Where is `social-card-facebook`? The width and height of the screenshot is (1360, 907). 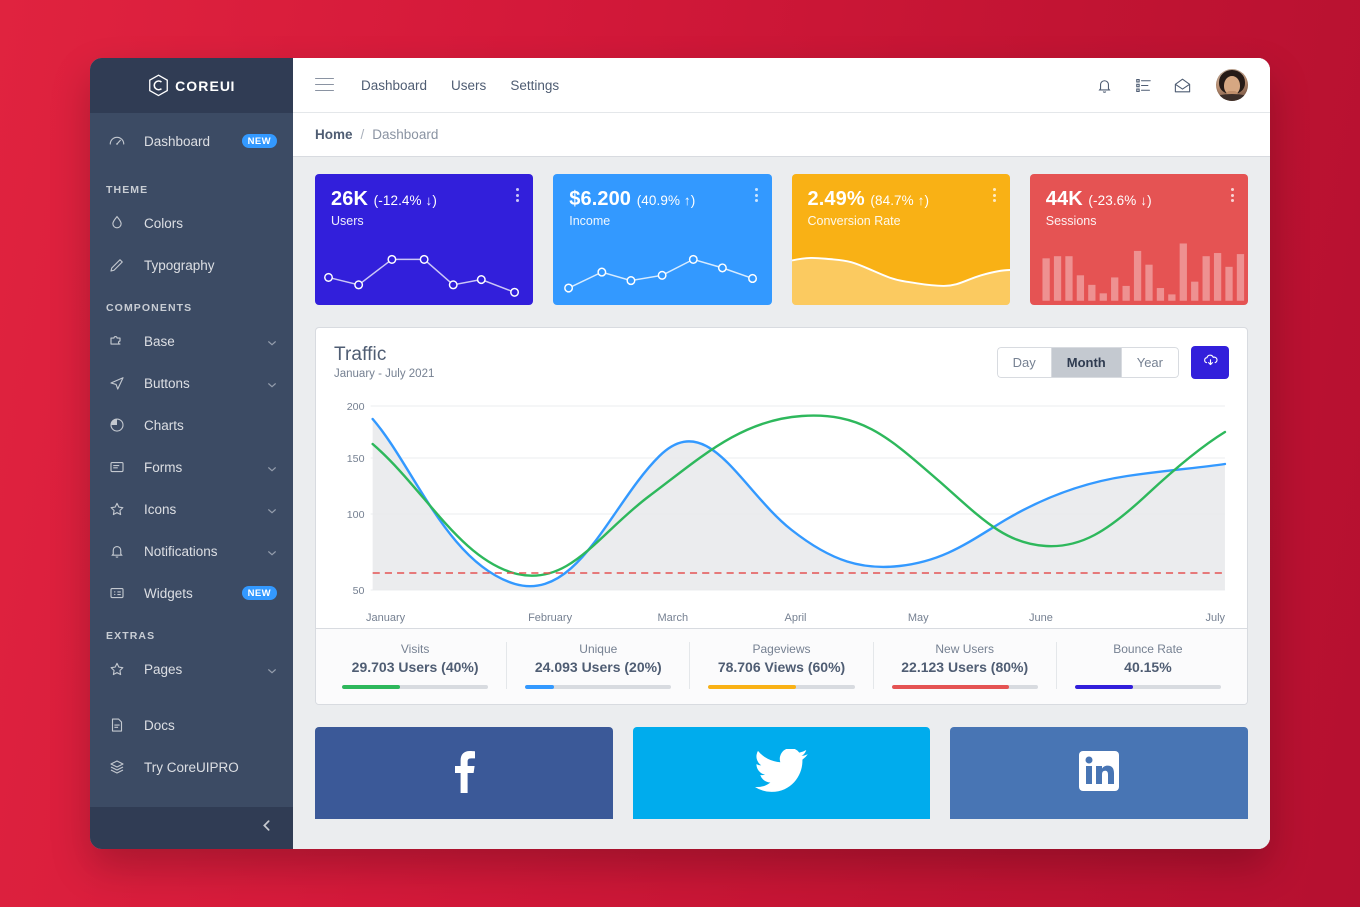
social-card-facebook is located at coordinates (464, 773).